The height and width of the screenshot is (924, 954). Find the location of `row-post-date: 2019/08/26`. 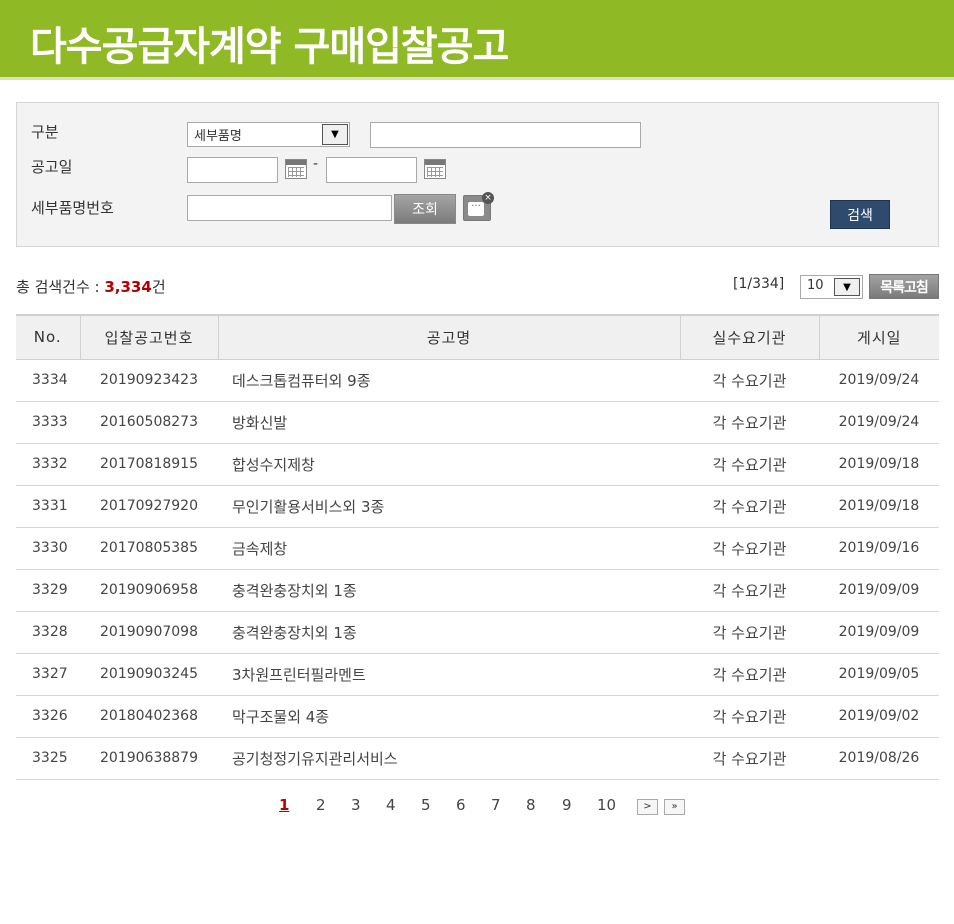

row-post-date: 2019/08/26 is located at coordinates (879, 758).